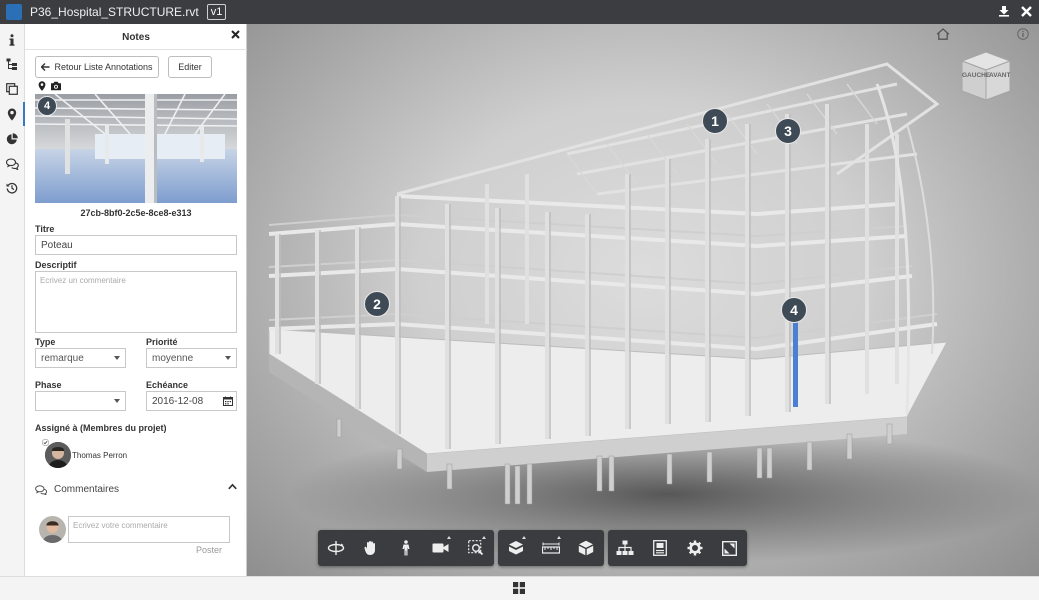 The width and height of the screenshot is (1039, 600). What do you see at coordinates (14, 12) in the screenshot?
I see `revit-file-icon` at bounding box center [14, 12].